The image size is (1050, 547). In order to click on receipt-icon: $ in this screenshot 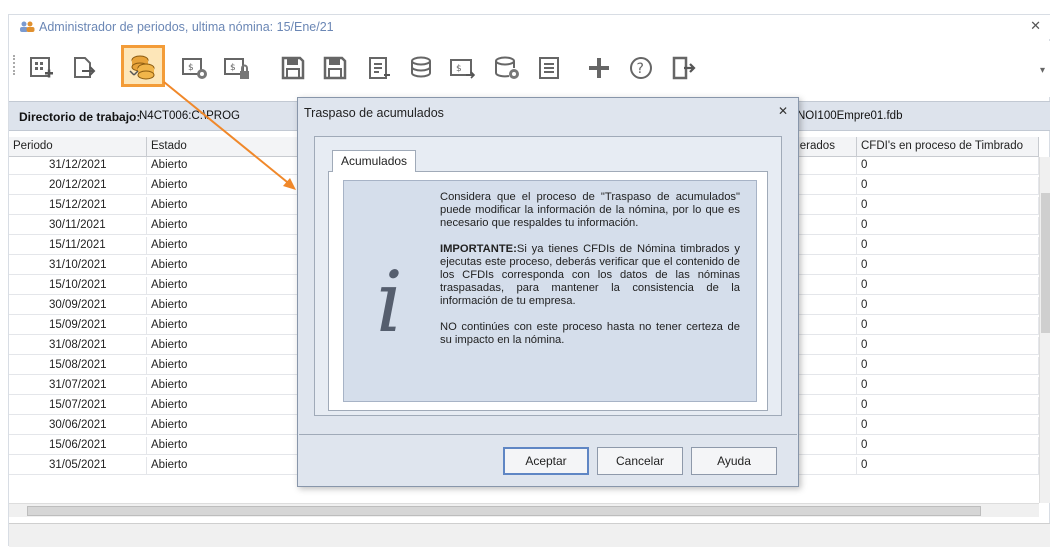, I will do `click(463, 69)`.